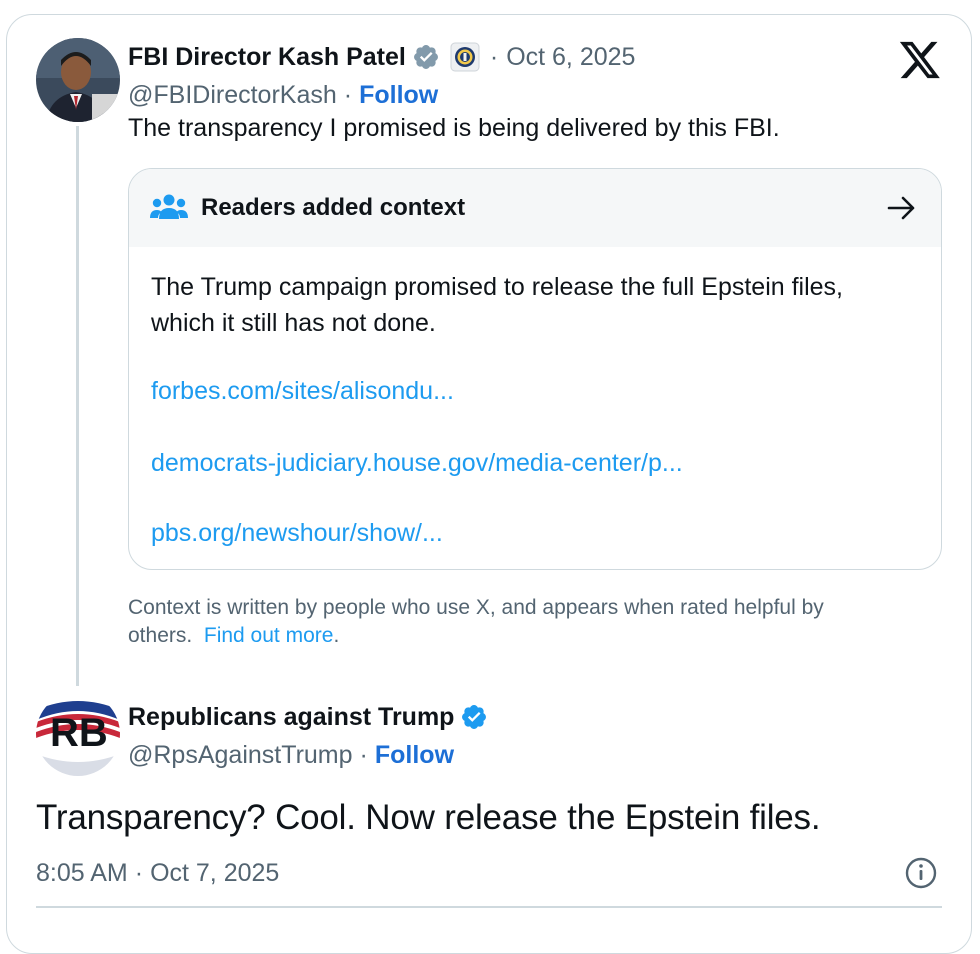 Image resolution: width=980 pixels, height=954 pixels. Describe the element at coordinates (215, 872) in the screenshot. I see `tweet2-date: Oct 7, 2025` at that location.